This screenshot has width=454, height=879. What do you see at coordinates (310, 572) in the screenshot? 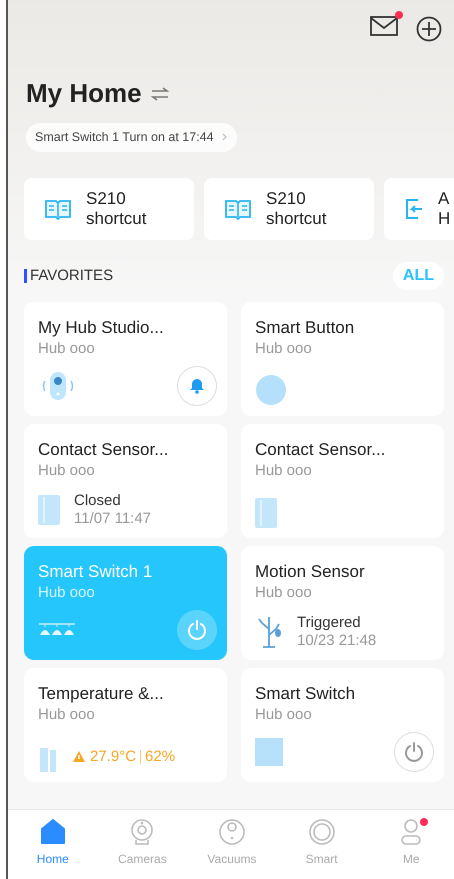
I see `device-name: Motion Sensor` at bounding box center [310, 572].